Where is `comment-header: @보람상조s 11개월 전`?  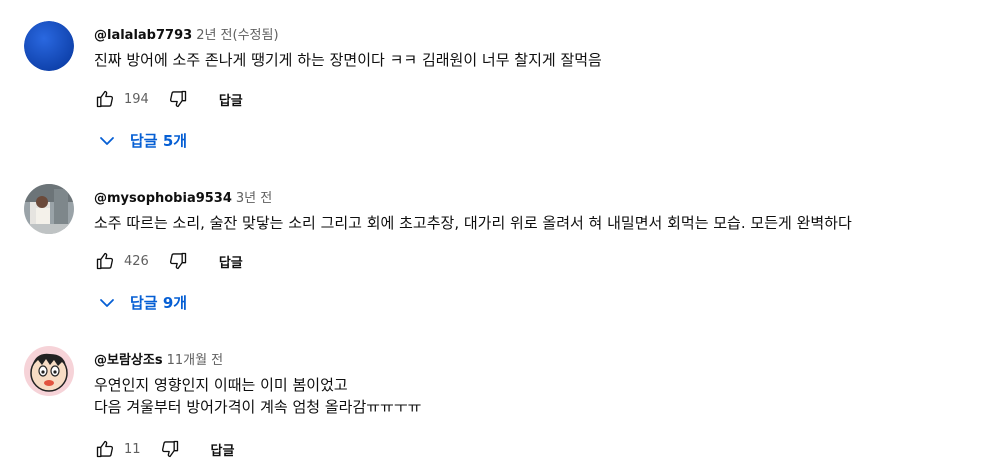 comment-header: @보람상조s 11개월 전 is located at coordinates (158, 358).